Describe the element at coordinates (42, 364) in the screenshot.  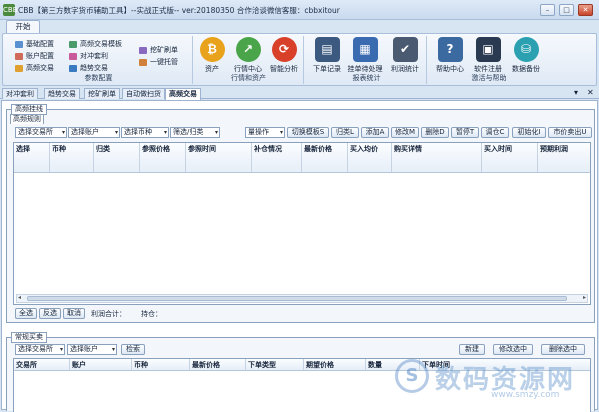
I see `column-header: 交易所` at that location.